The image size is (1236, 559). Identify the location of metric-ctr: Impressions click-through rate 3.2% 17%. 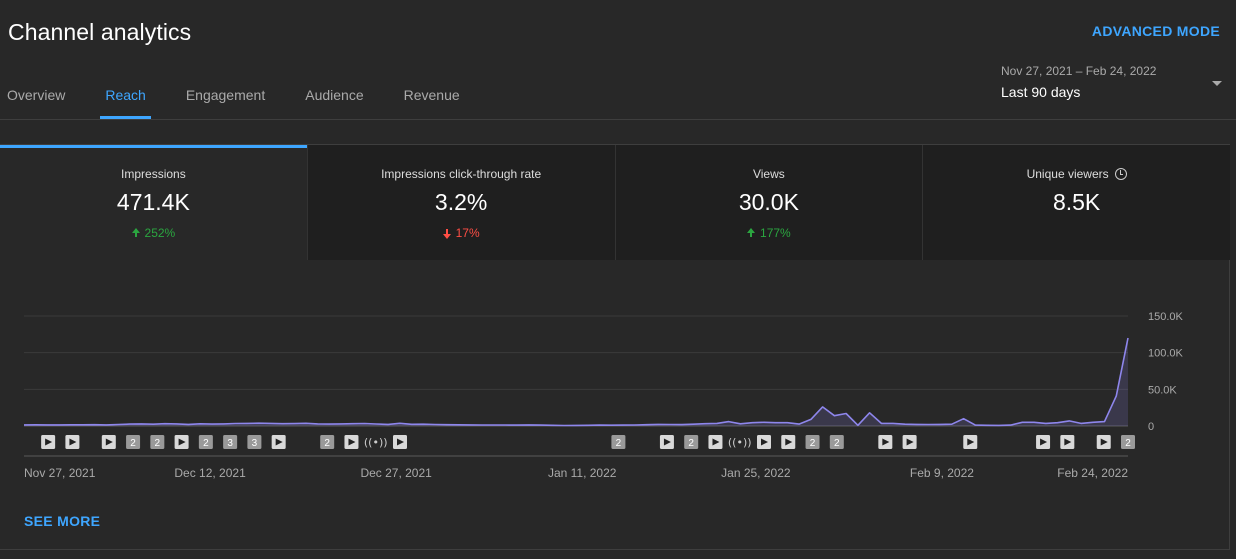
(461, 202).